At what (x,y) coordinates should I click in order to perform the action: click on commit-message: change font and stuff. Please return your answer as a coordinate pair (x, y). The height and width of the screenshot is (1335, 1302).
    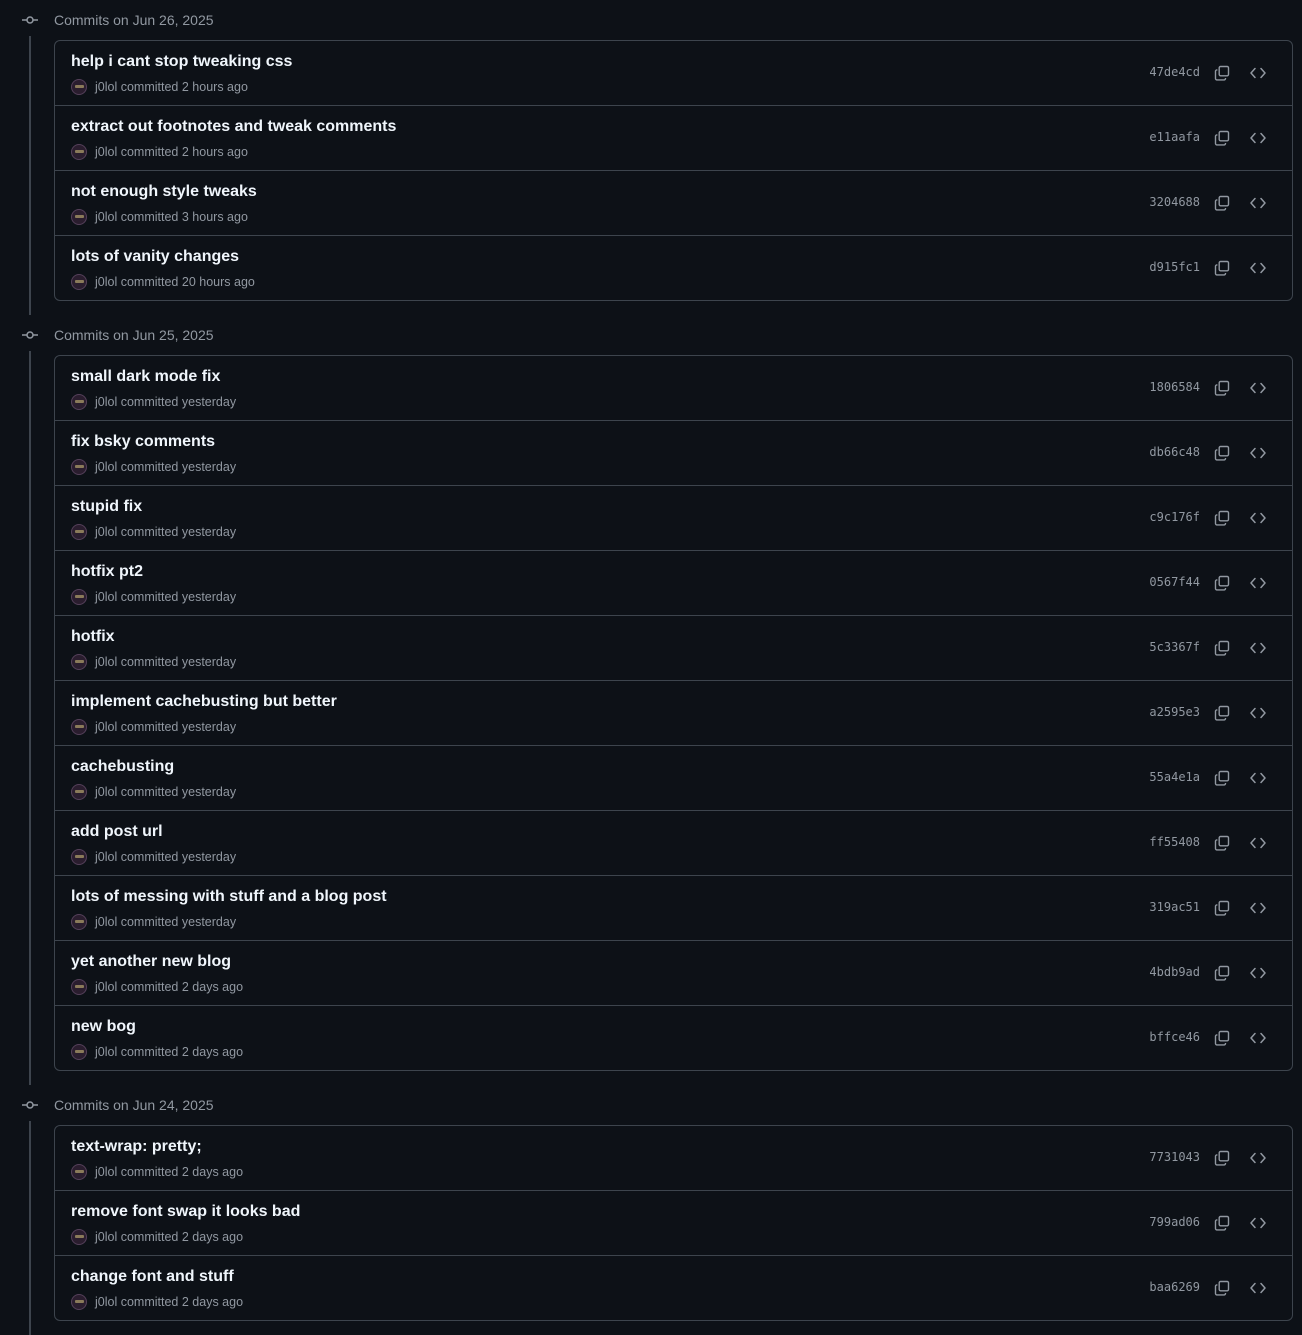
    Looking at the image, I should click on (152, 1277).